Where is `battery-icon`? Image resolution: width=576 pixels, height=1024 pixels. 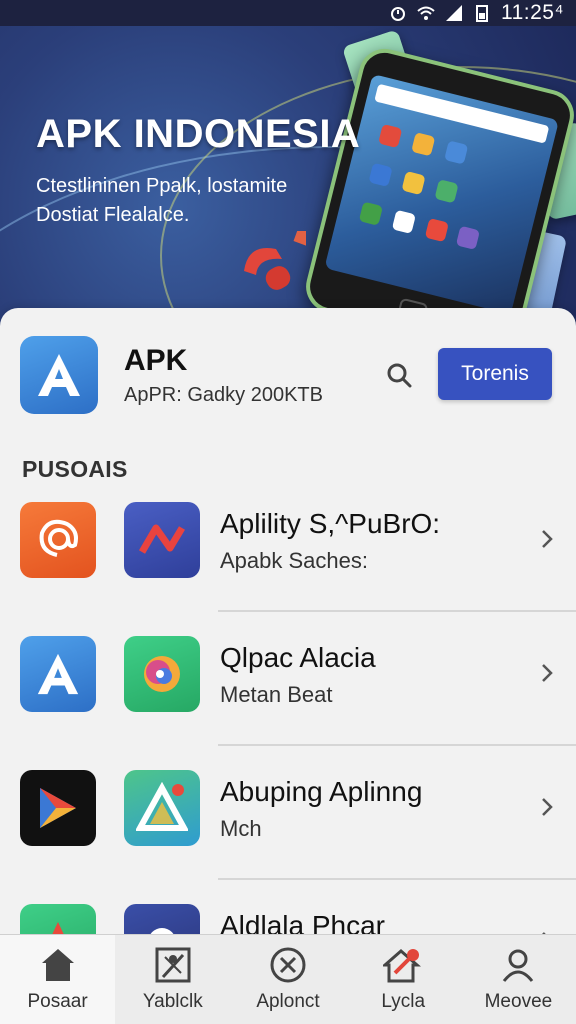 battery-icon is located at coordinates (481, 13).